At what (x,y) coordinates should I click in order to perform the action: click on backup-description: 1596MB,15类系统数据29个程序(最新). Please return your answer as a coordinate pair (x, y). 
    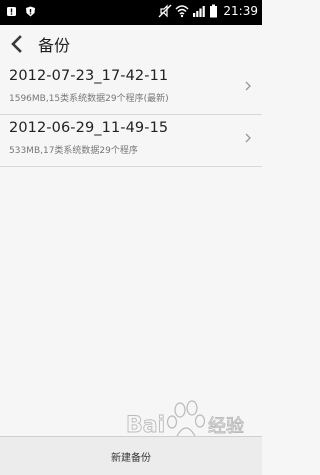
    Looking at the image, I should click on (89, 99).